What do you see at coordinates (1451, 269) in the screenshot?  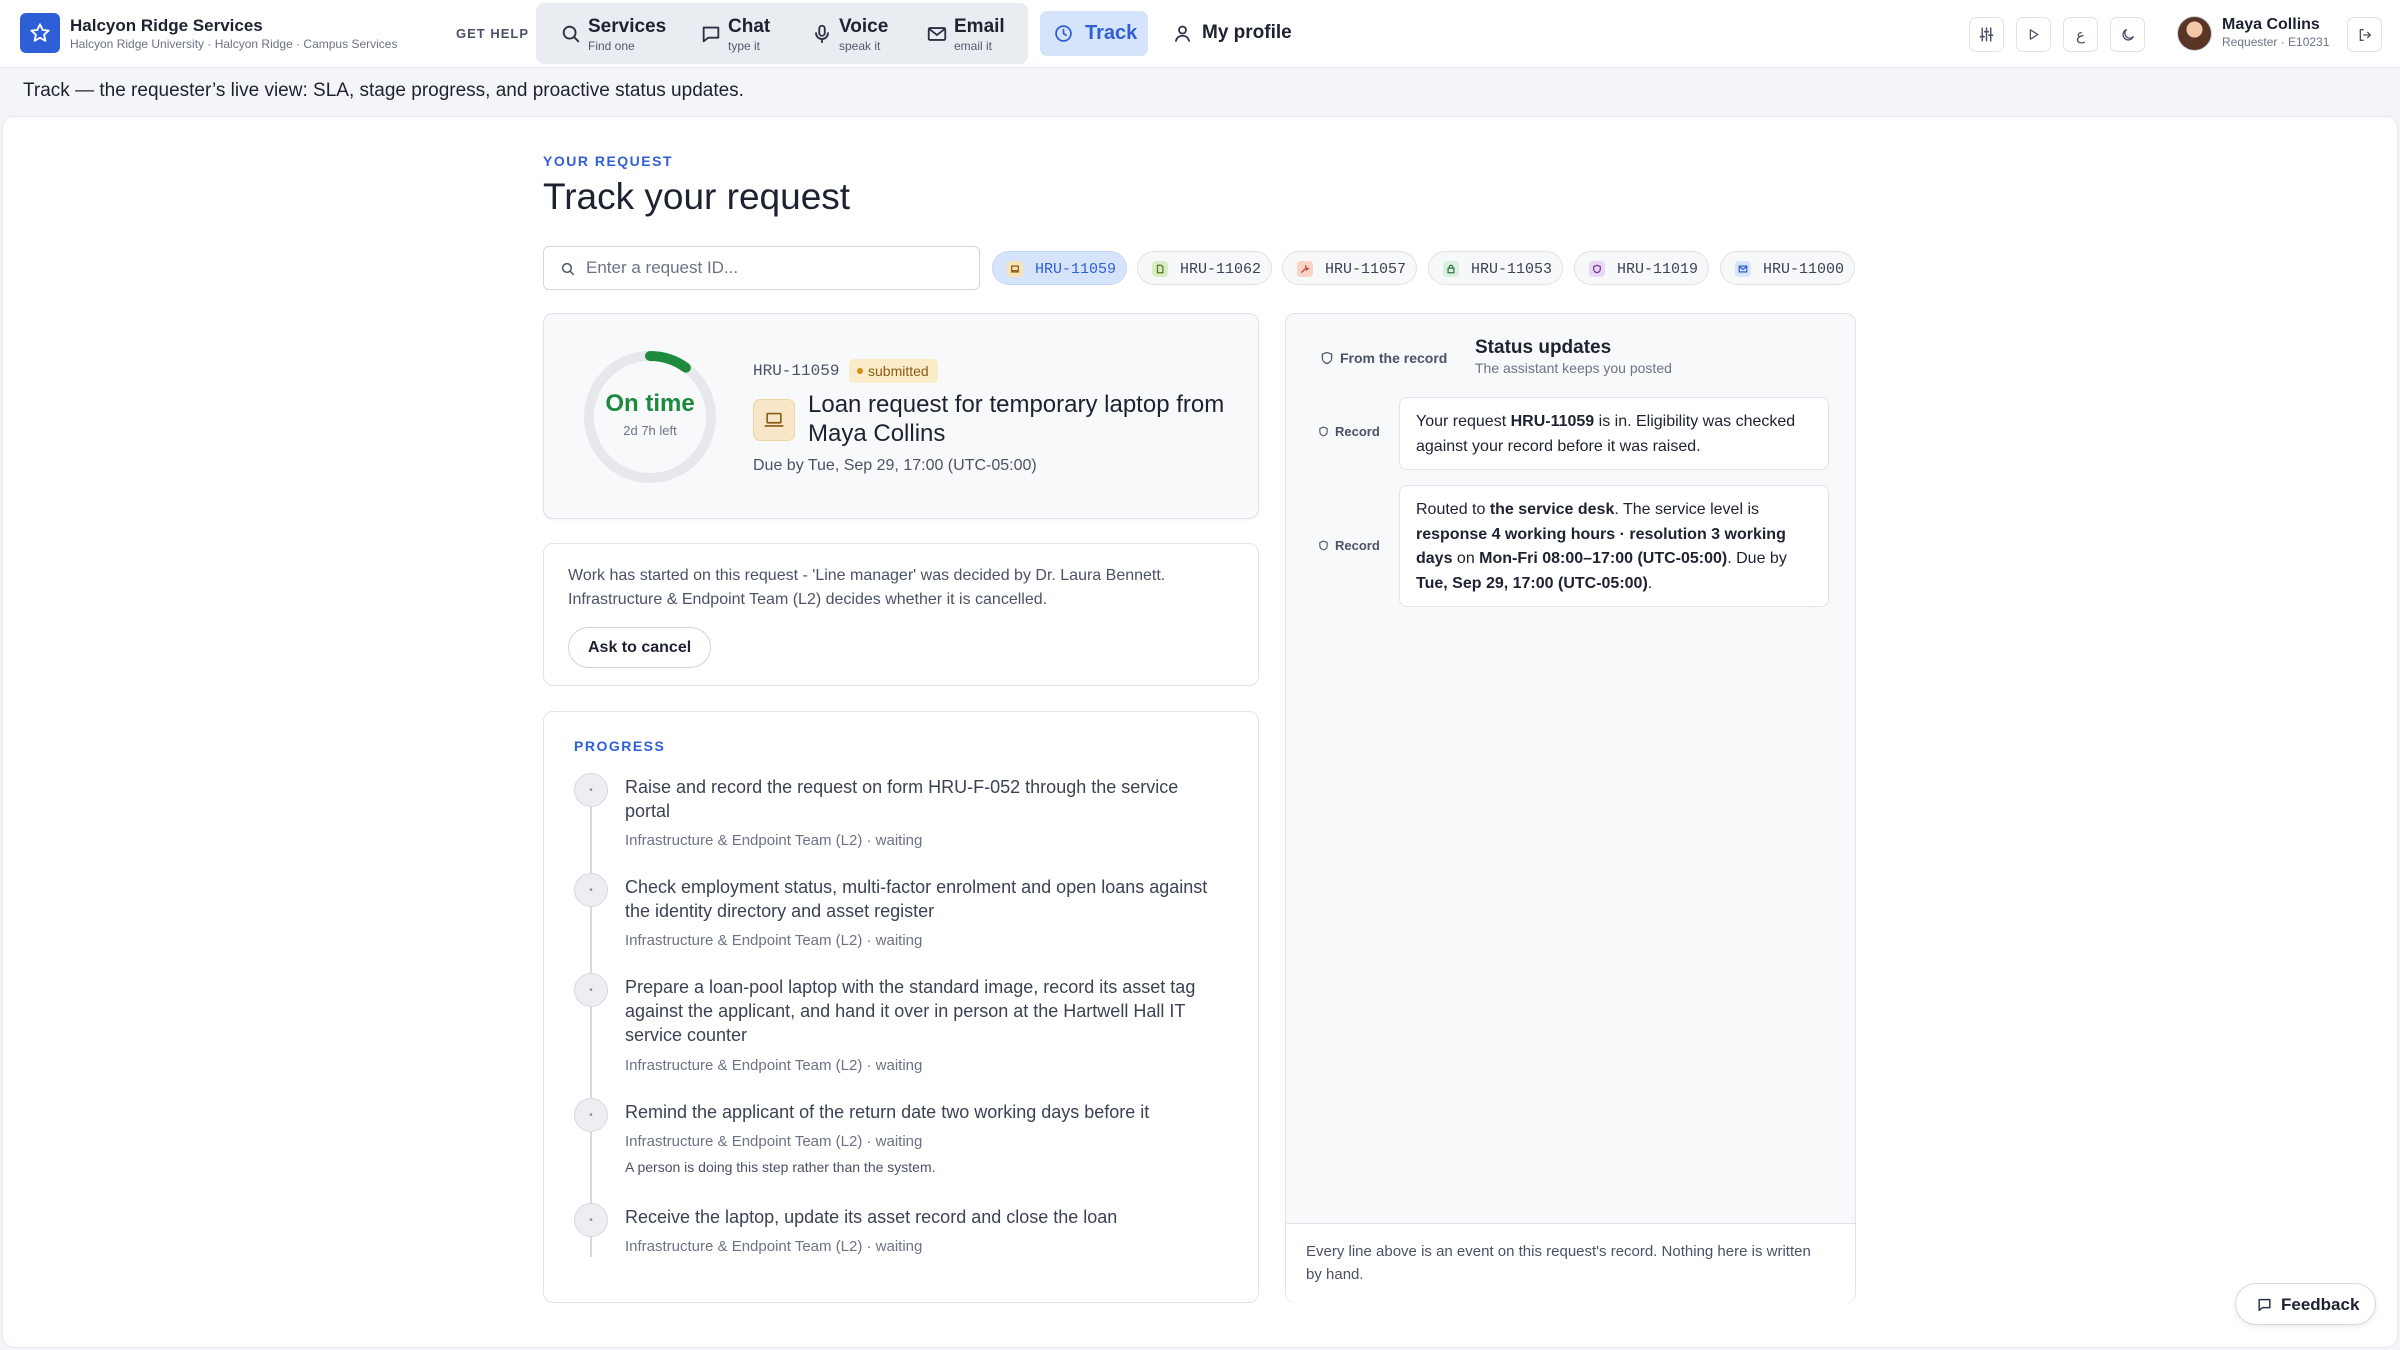 I see `lock-icon` at bounding box center [1451, 269].